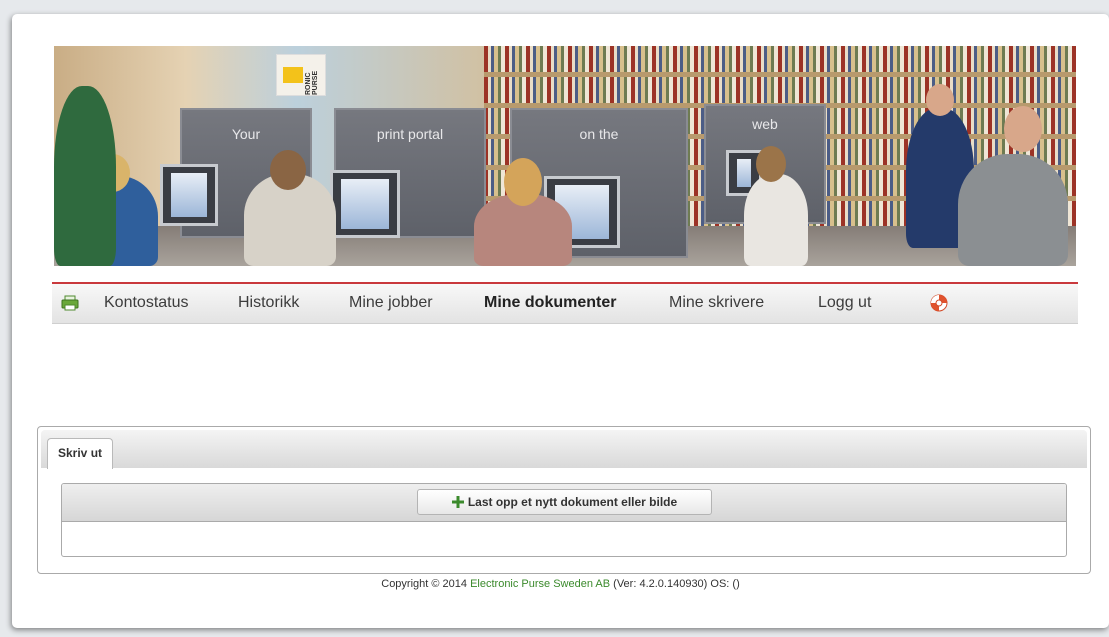 This screenshot has height=637, width=1109. Describe the element at coordinates (550, 303) in the screenshot. I see `nav-item-mine-dokumenter: Mine dokumenter` at that location.